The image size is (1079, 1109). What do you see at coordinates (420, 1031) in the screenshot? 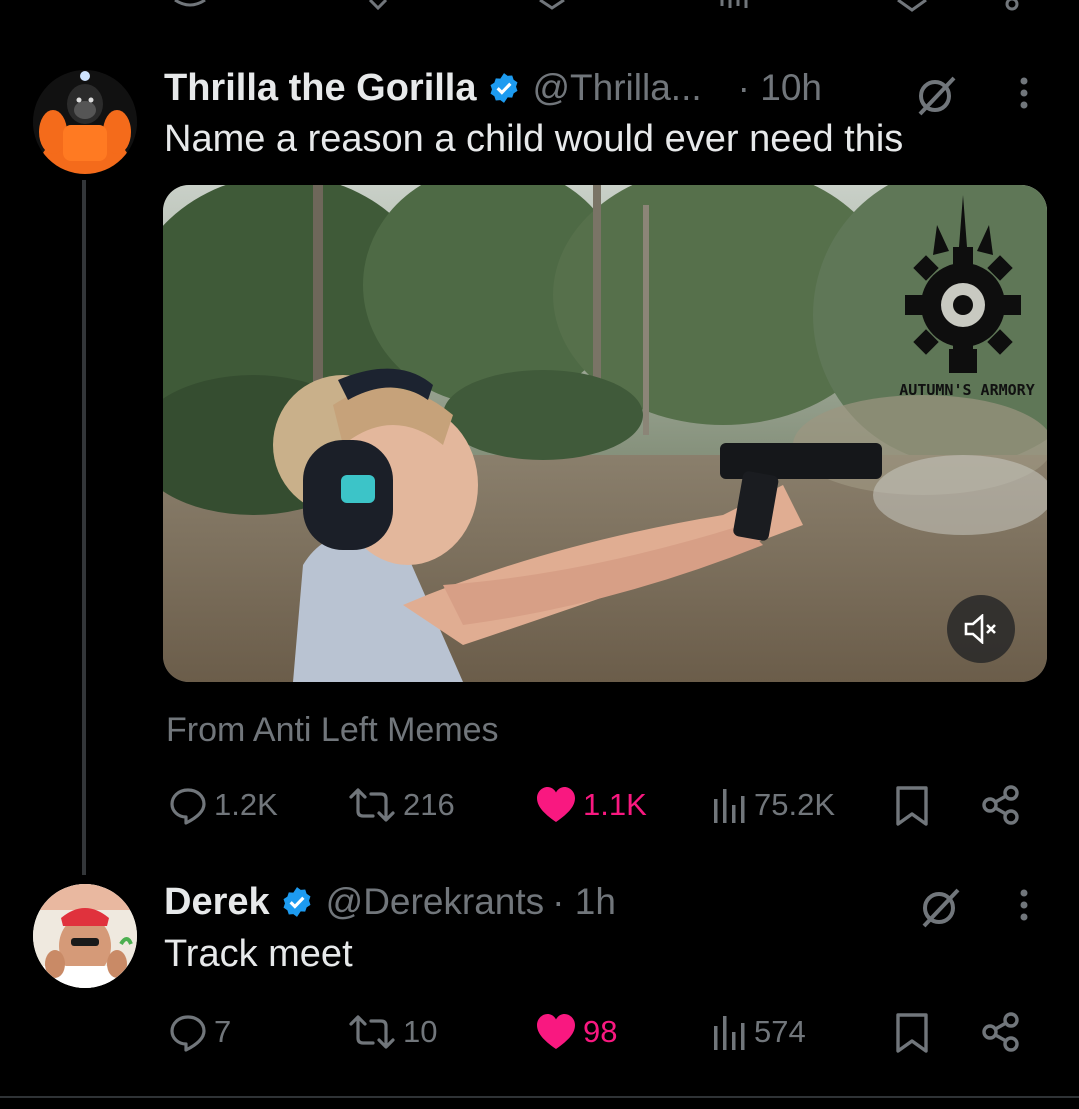
I see `repost-count: 10` at bounding box center [420, 1031].